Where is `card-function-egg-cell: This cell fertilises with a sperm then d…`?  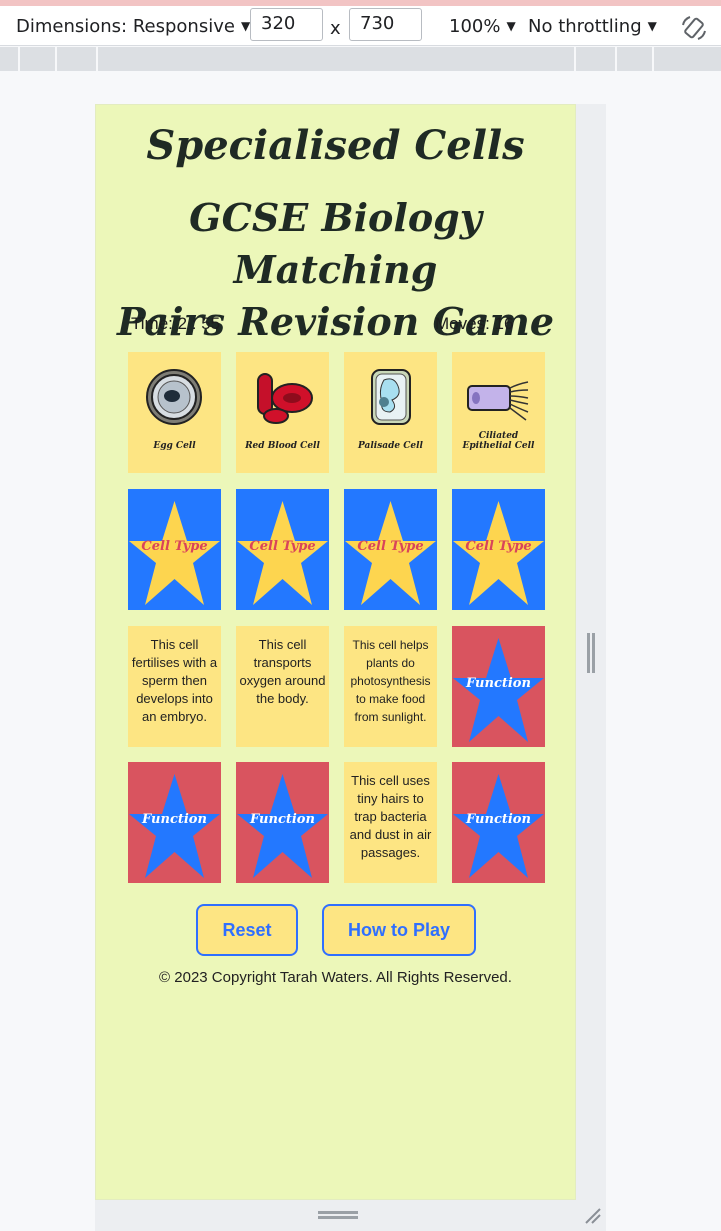 card-function-egg-cell: This cell fertilises with a sperm then d… is located at coordinates (174, 686).